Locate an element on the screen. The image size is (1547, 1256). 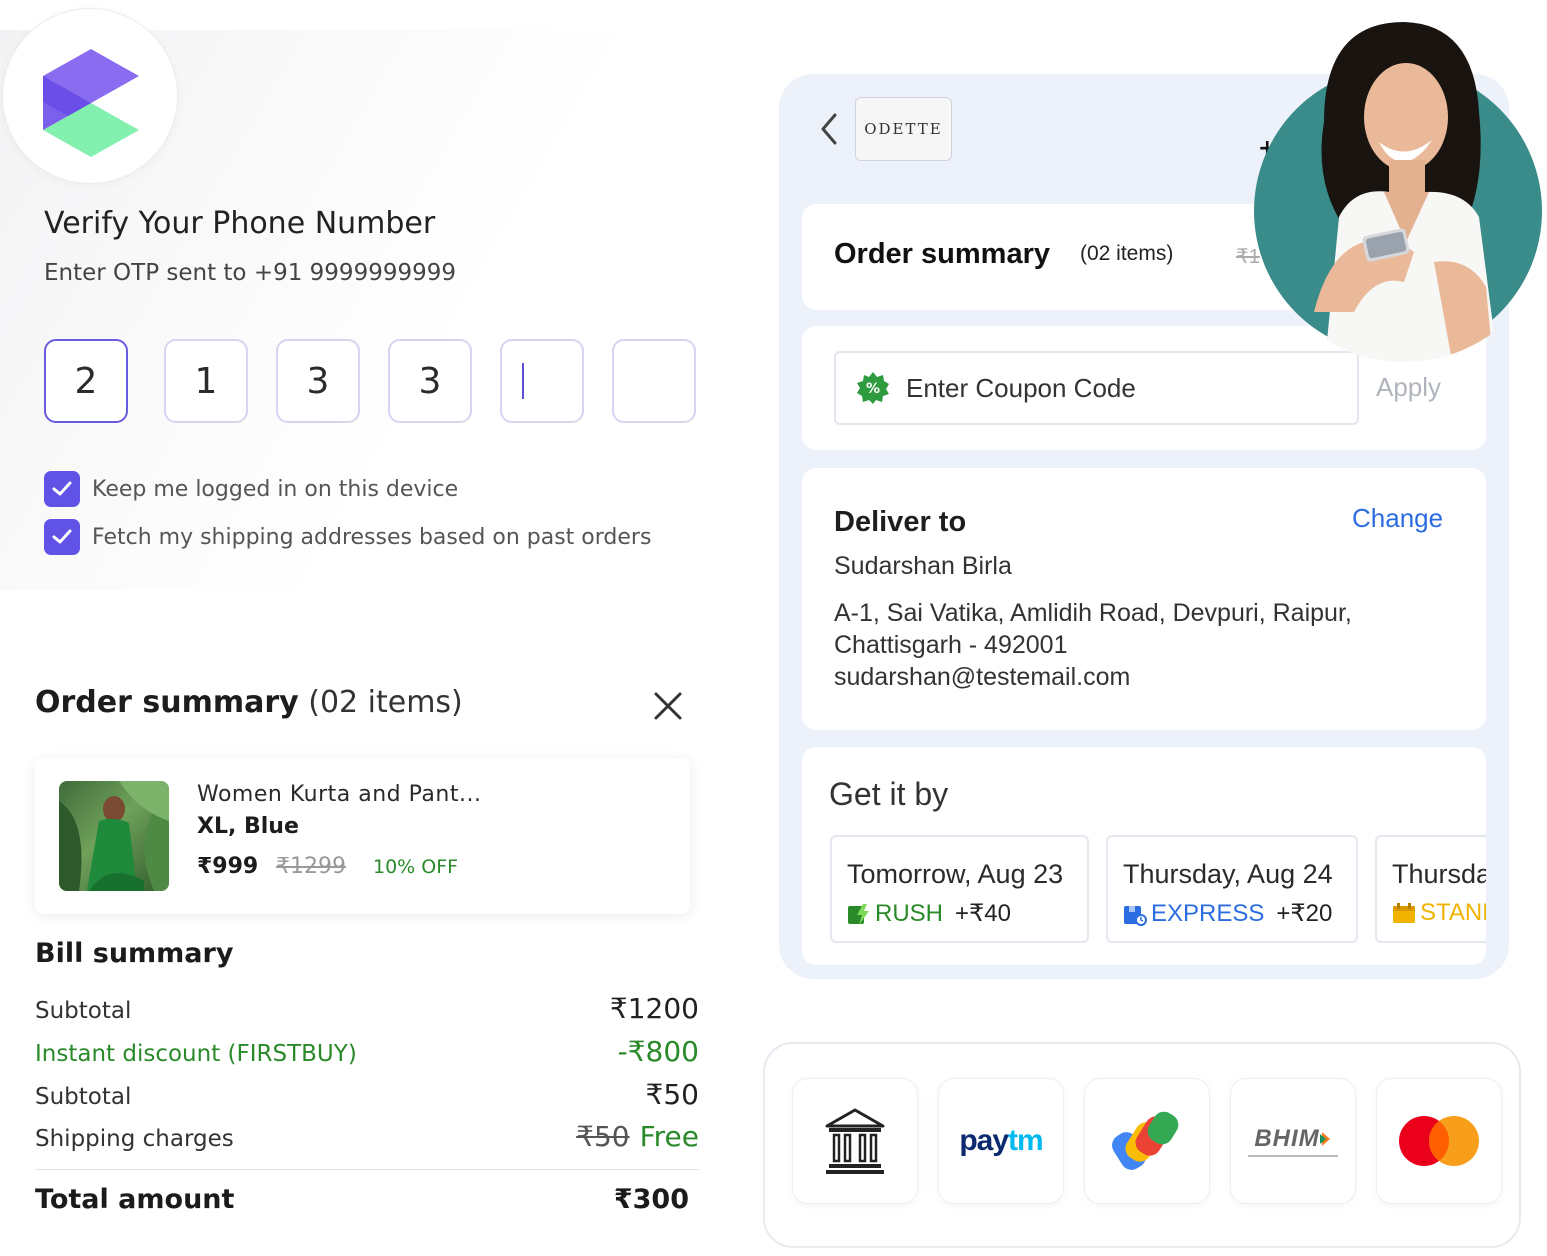
payment-gpay is located at coordinates (1147, 1141).